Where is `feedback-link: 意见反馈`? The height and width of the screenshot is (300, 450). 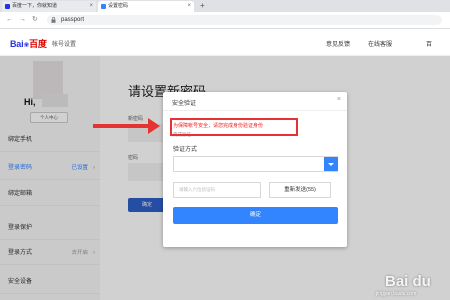 feedback-link: 意见反馈 is located at coordinates (338, 43).